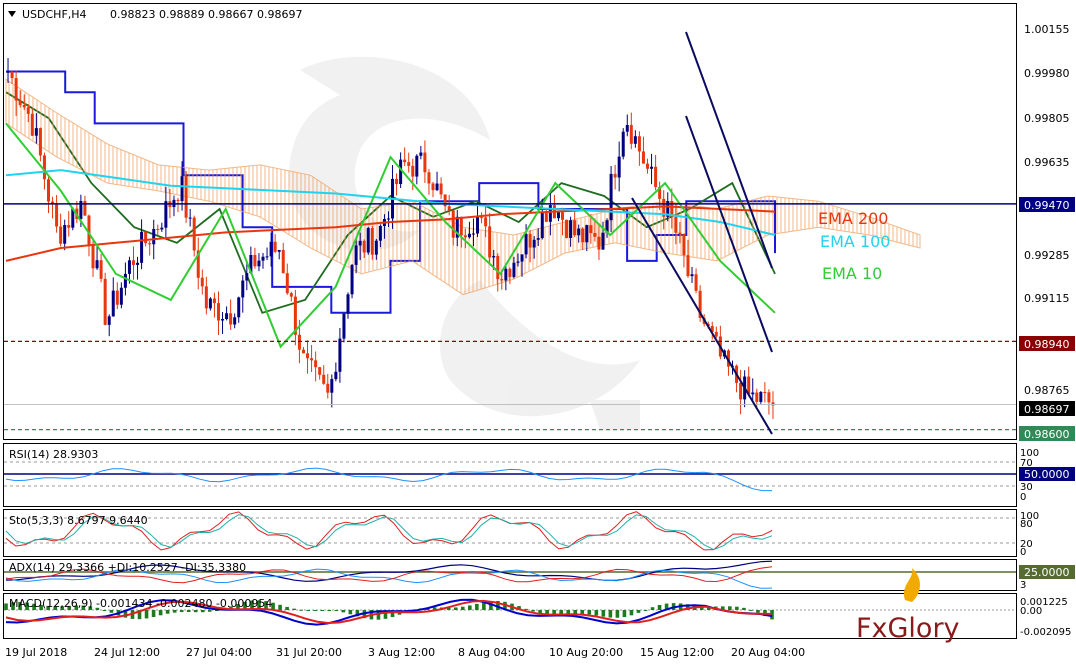 Image resolution: width=1076 pixels, height=669 pixels. I want to click on time-tick: 31 Jul 20:00, so click(309, 652).